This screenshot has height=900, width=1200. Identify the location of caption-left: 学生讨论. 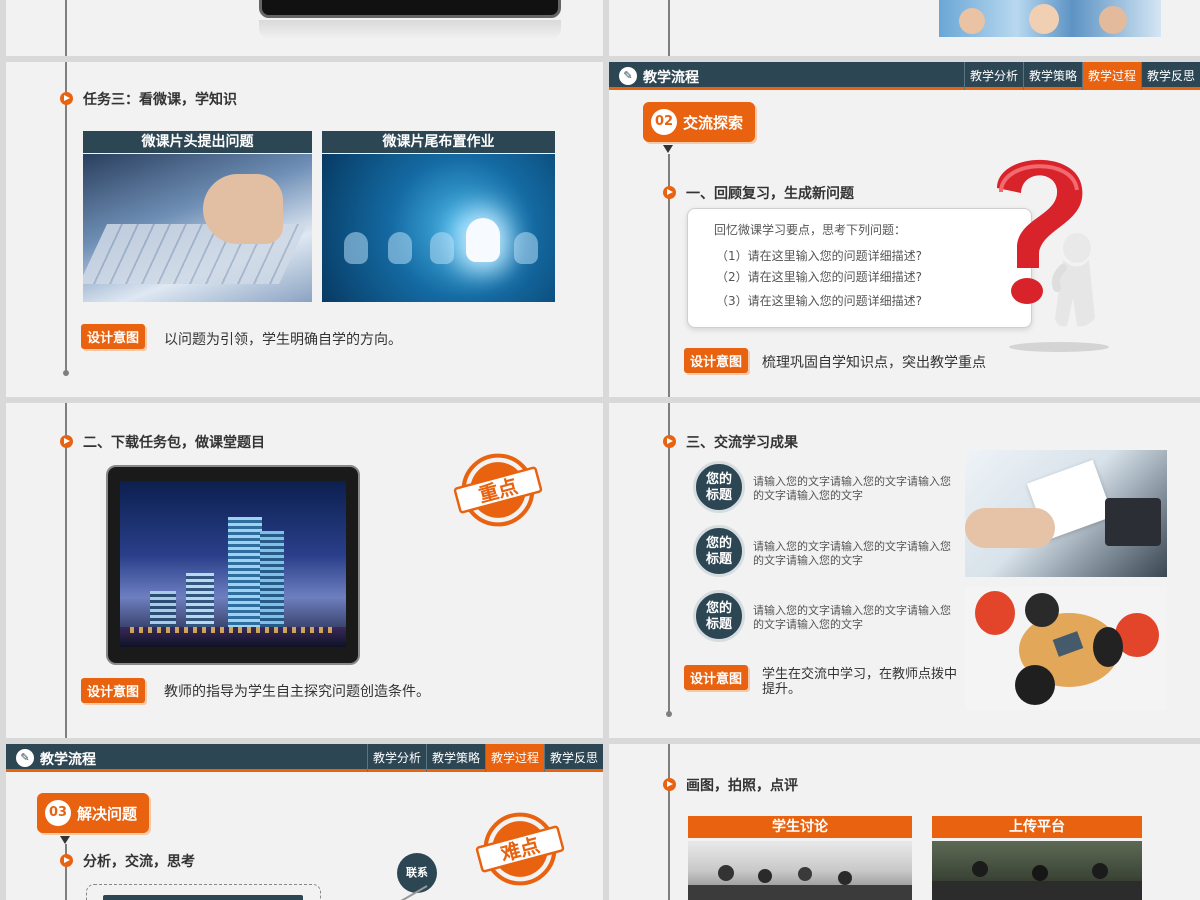
(800, 827).